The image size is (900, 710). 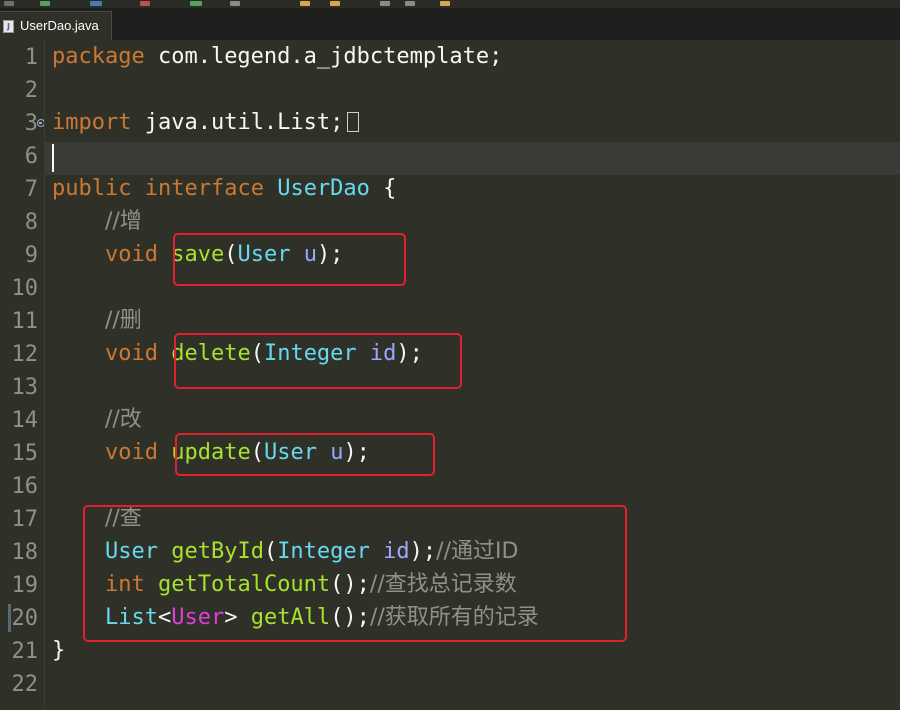 What do you see at coordinates (25, 585) in the screenshot?
I see `line-number: 19` at bounding box center [25, 585].